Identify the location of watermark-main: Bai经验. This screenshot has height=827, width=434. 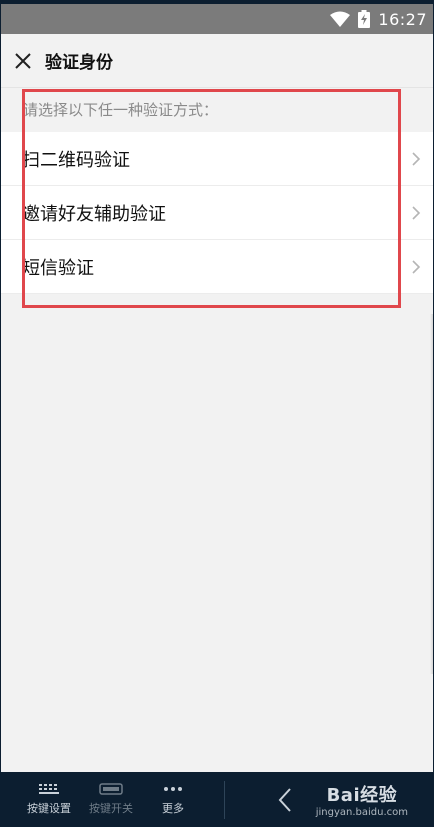
(362, 795).